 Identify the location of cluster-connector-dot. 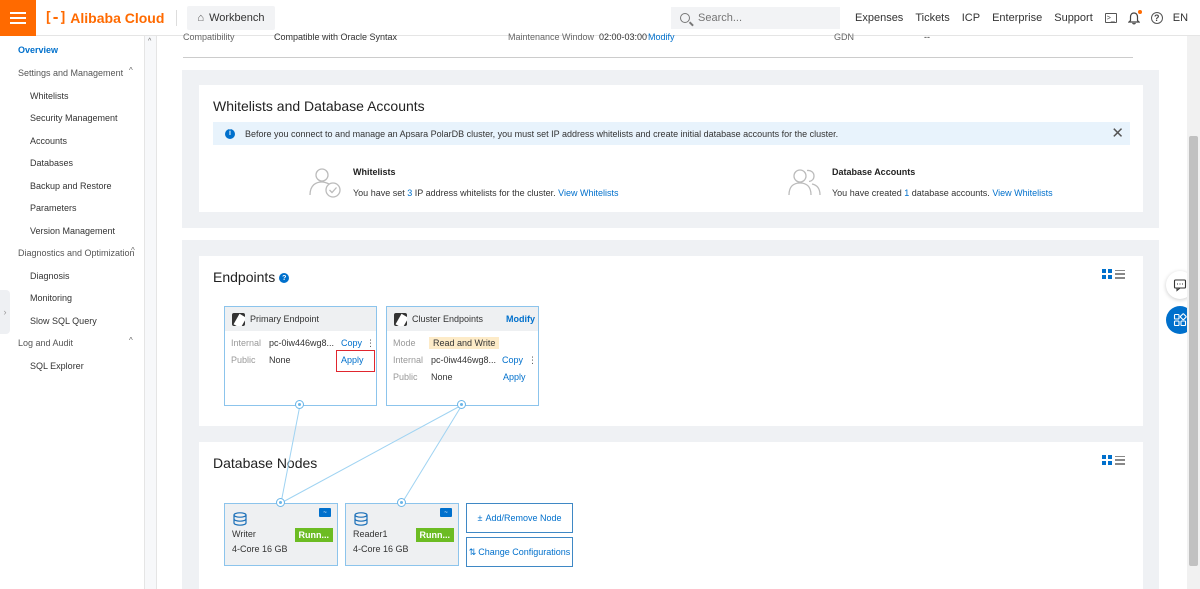
(461, 404).